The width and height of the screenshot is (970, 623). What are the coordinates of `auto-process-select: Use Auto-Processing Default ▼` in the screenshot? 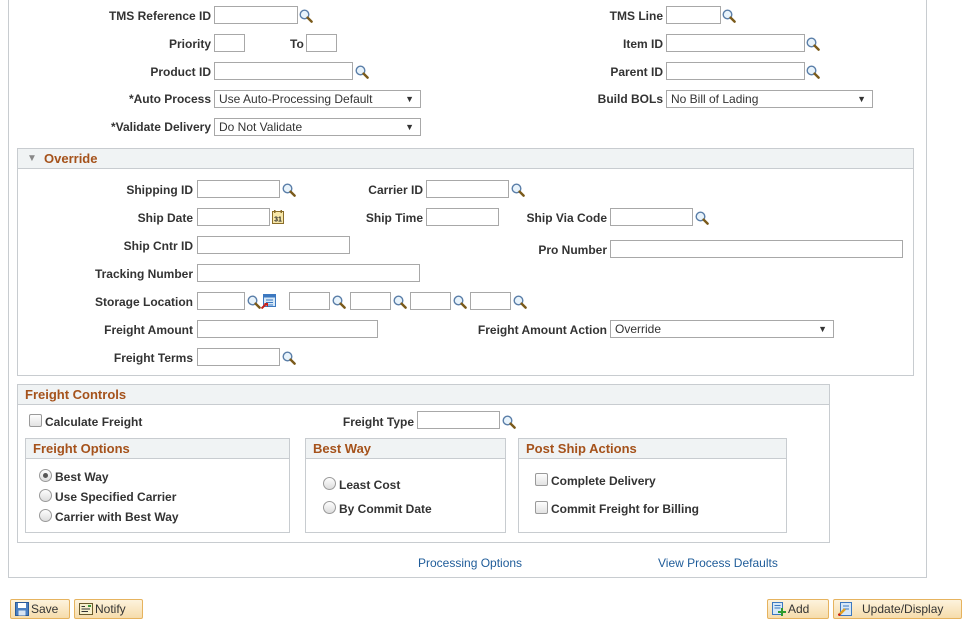 It's located at (317, 99).